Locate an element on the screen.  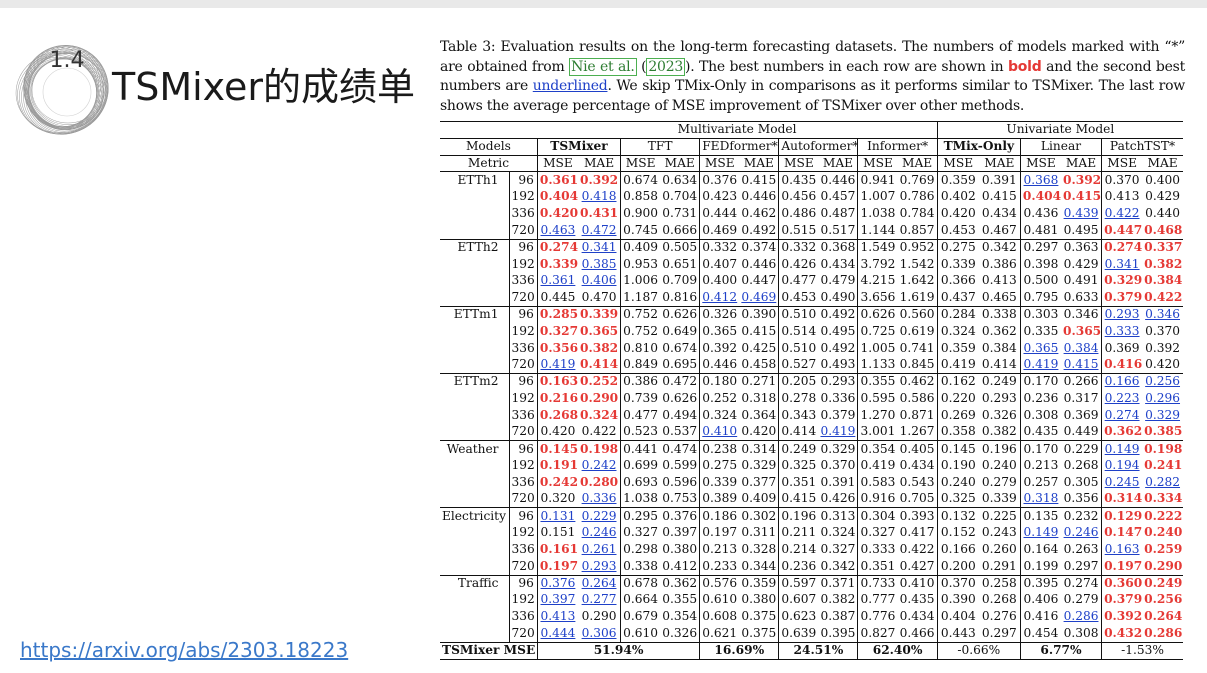
horizon: 336 is located at coordinates (523, 617).